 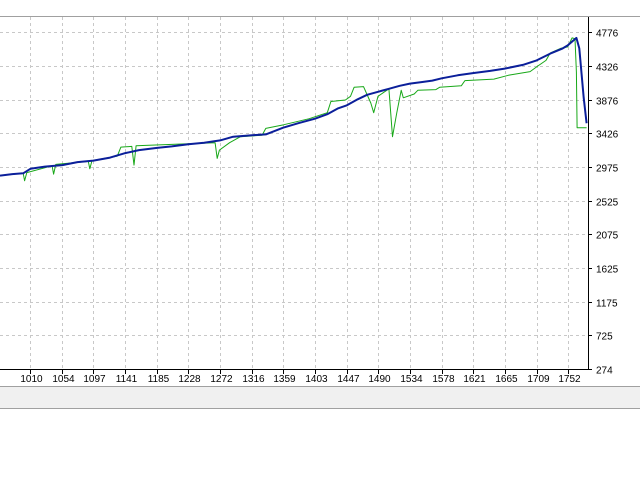 What do you see at coordinates (607, 169) in the screenshot?
I see `y-tick-label: 2975` at bounding box center [607, 169].